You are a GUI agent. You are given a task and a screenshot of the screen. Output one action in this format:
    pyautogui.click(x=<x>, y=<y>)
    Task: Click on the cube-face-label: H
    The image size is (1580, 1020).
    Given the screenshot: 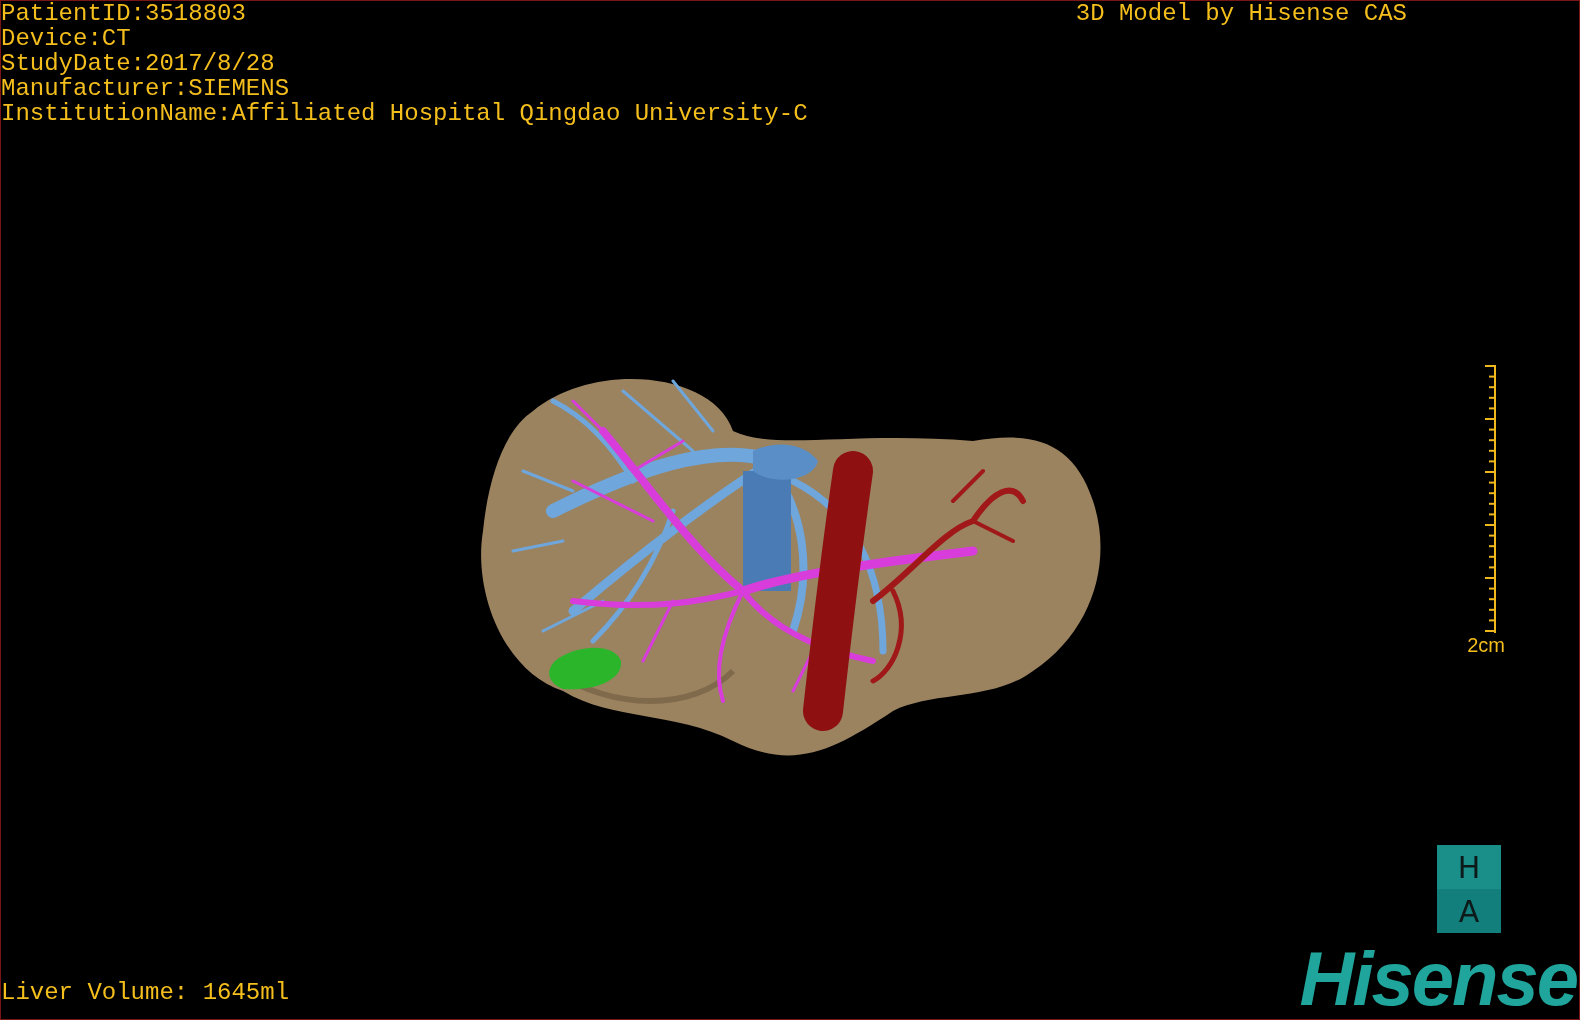 What is the action you would take?
    pyautogui.click(x=1469, y=867)
    